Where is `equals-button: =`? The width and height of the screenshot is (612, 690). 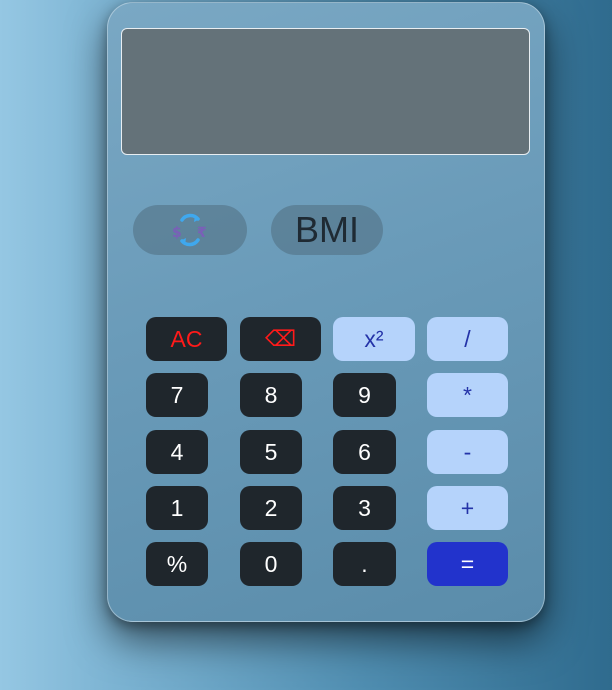
equals-button: = is located at coordinates (467, 564).